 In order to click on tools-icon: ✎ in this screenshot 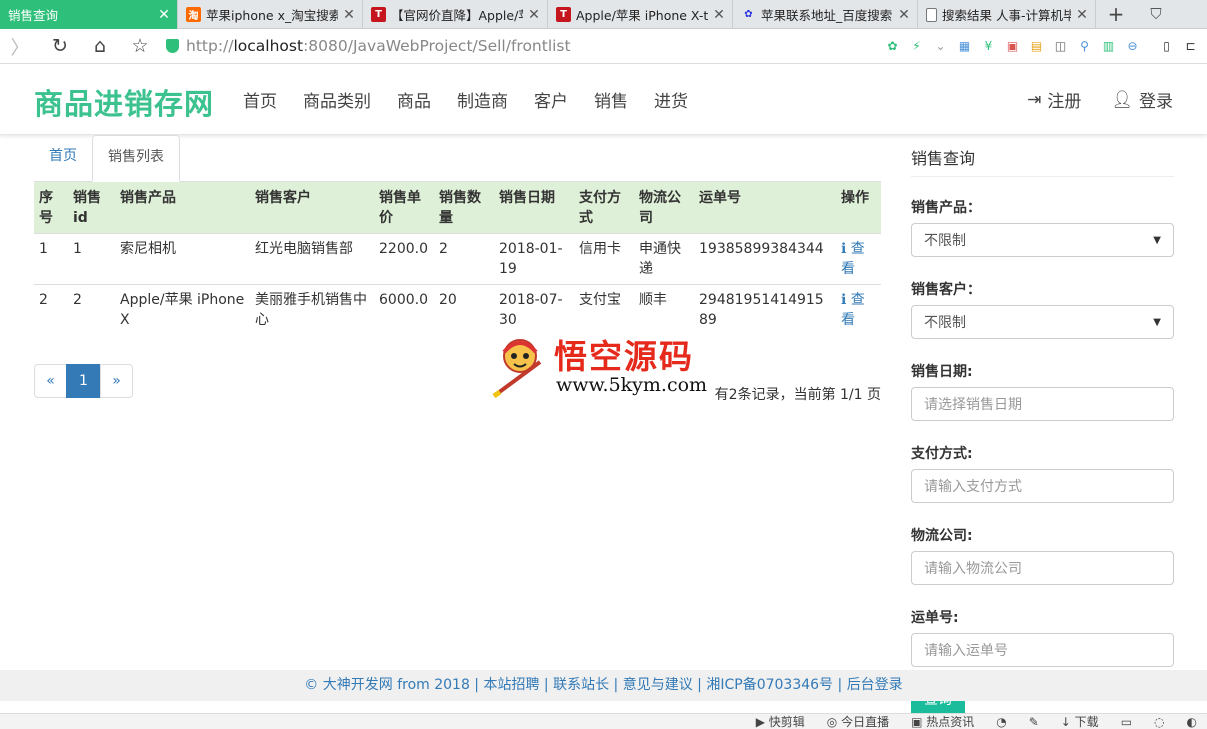, I will do `click(1034, 721)`.